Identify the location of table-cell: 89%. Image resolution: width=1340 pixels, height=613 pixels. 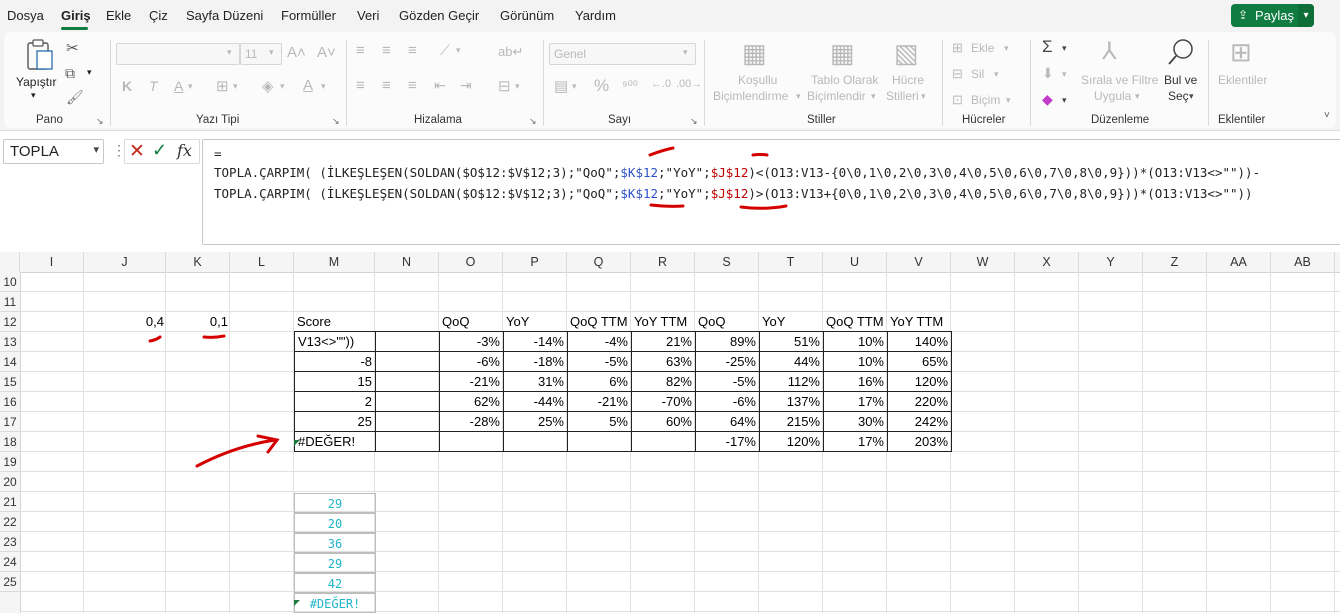
(727, 341).